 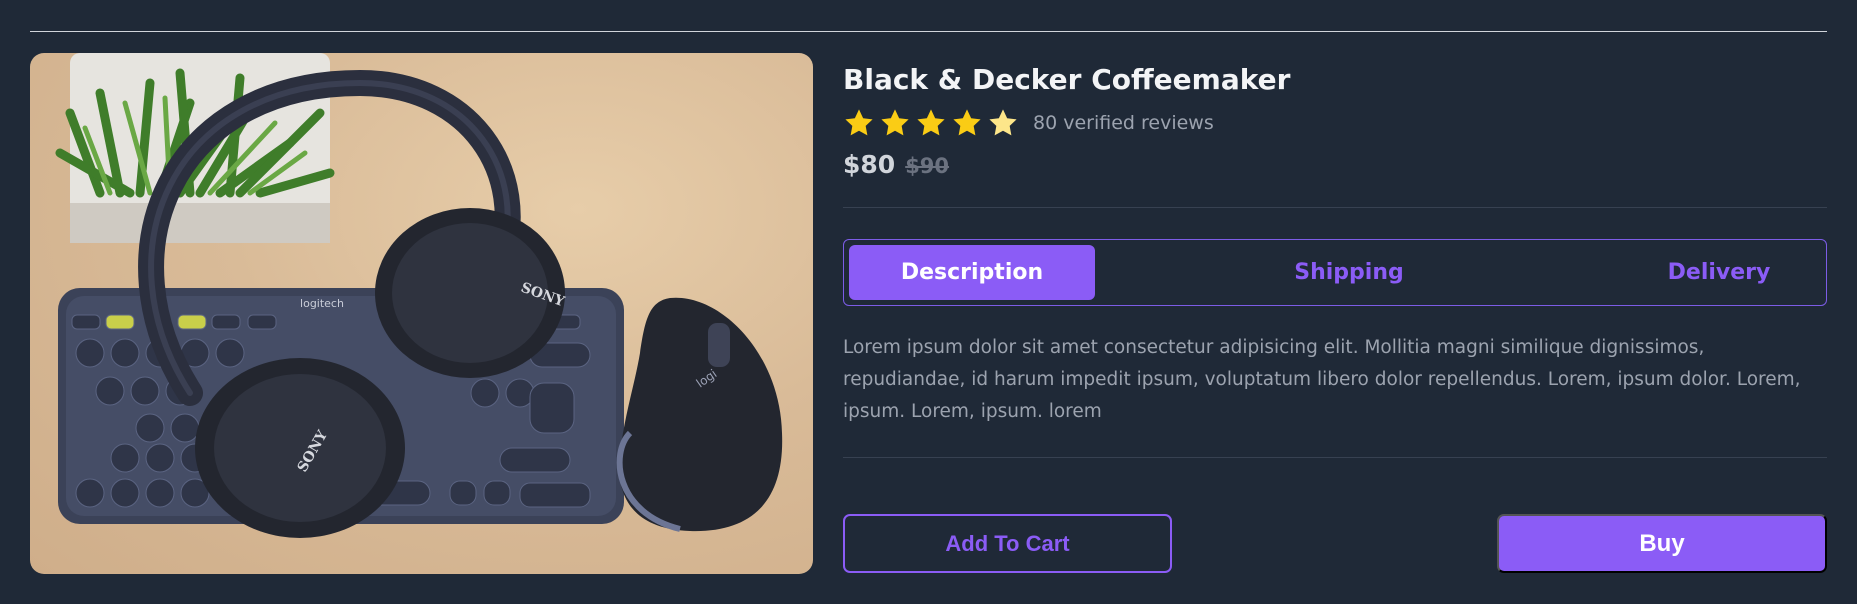 What do you see at coordinates (1007, 543) in the screenshot?
I see `add-to-cart-button: Add To Cart` at bounding box center [1007, 543].